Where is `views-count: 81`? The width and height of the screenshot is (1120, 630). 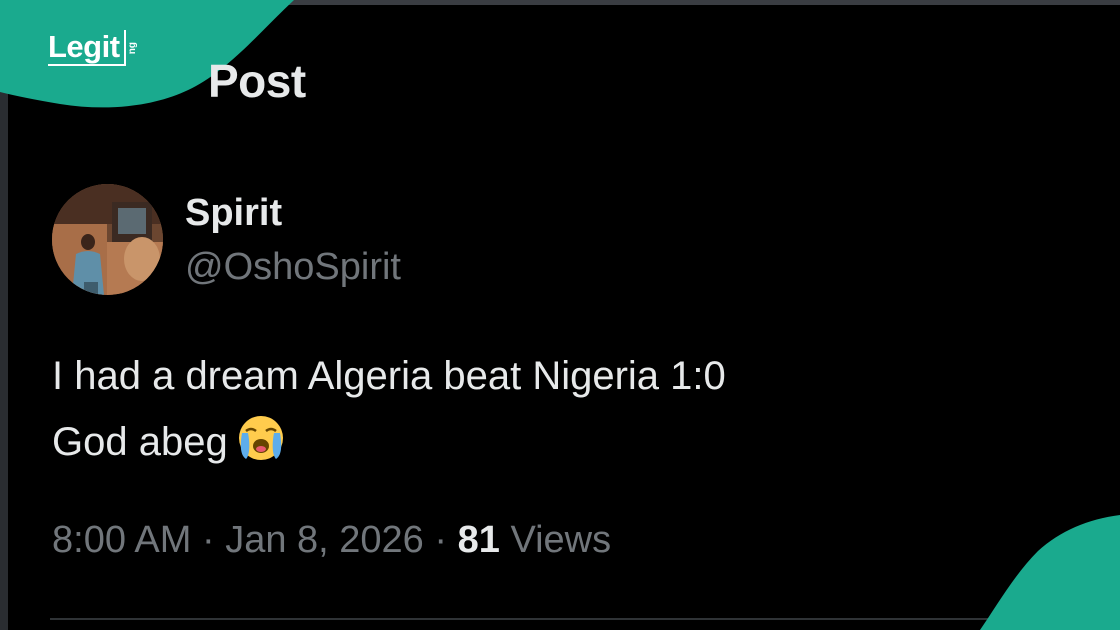 views-count: 81 is located at coordinates (478, 540).